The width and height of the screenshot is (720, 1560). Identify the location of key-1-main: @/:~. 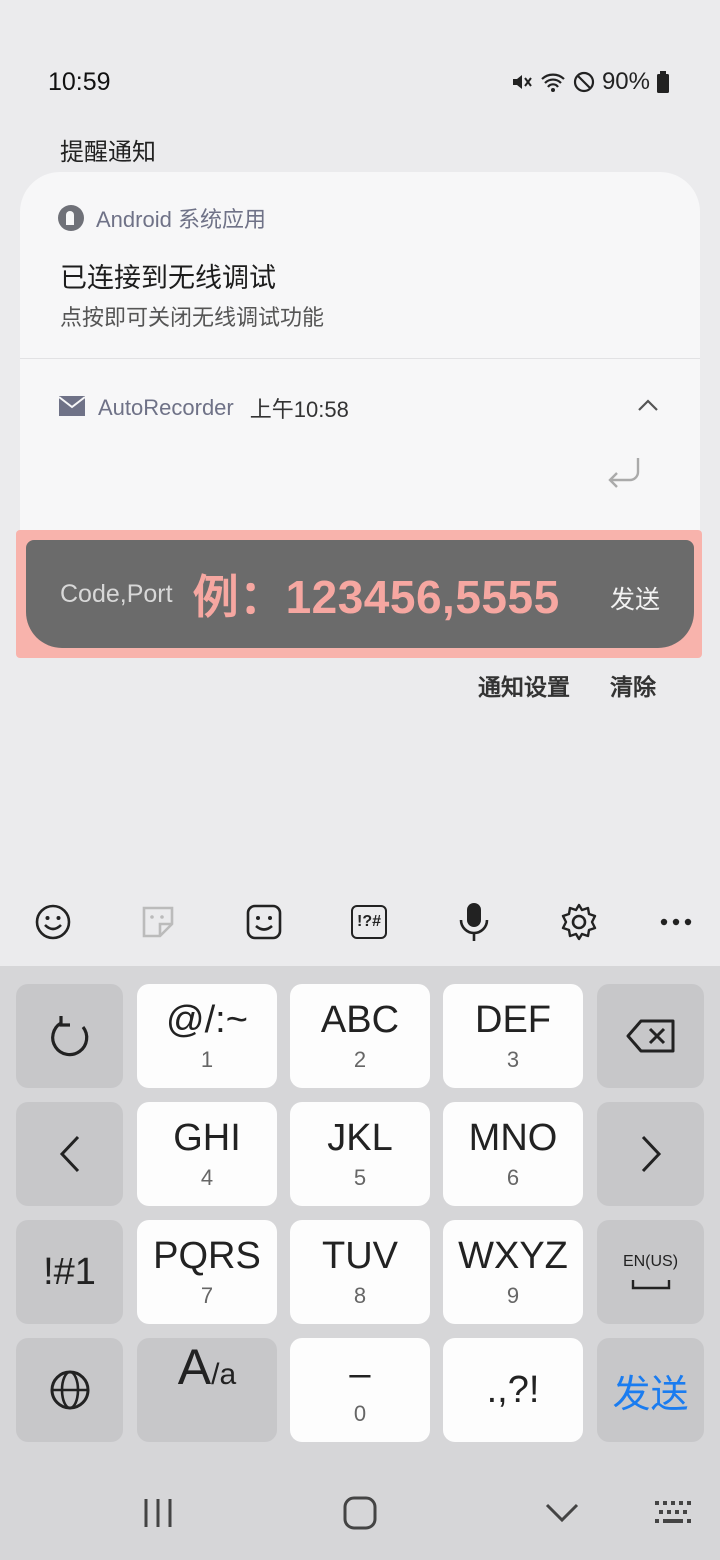
(207, 1020).